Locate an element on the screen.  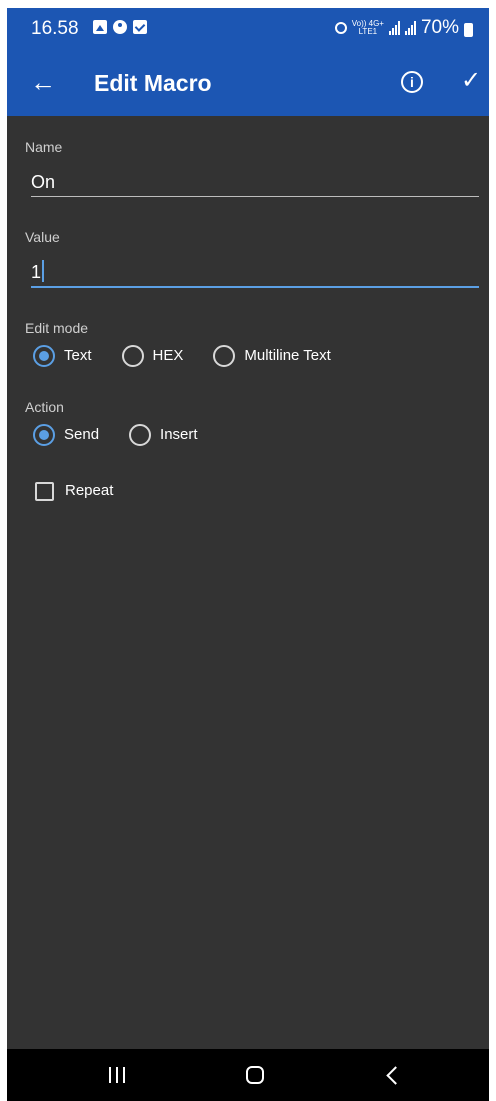
action-radio-group: Send Insert is located at coordinates (130, 435).